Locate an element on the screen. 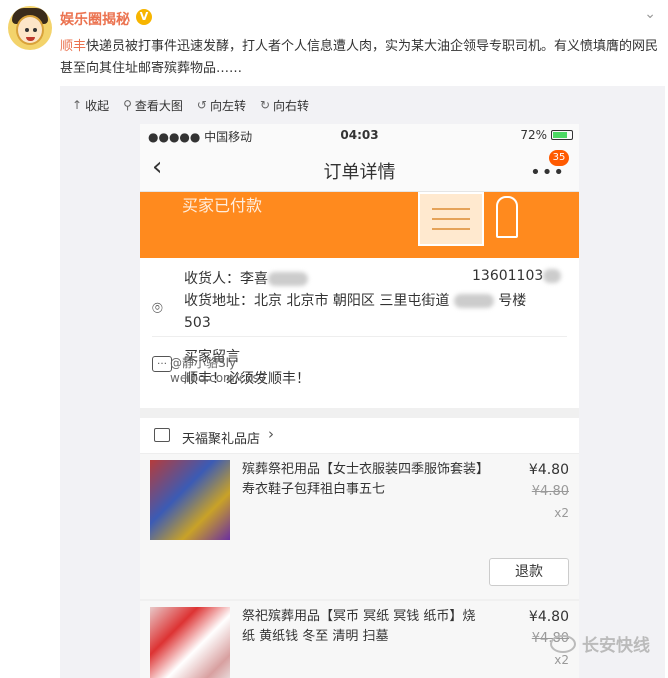 Image resolution: width=668 pixels, height=678 pixels. avatar is located at coordinates (30, 28).